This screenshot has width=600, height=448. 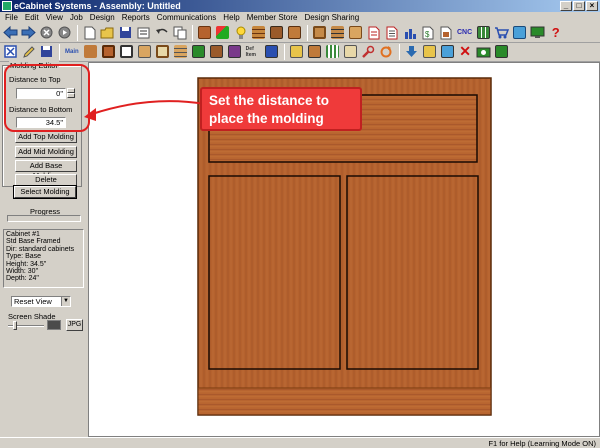 What do you see at coordinates (269, 100) in the screenshot?
I see `callout-line-1: Set the distance to` at bounding box center [269, 100].